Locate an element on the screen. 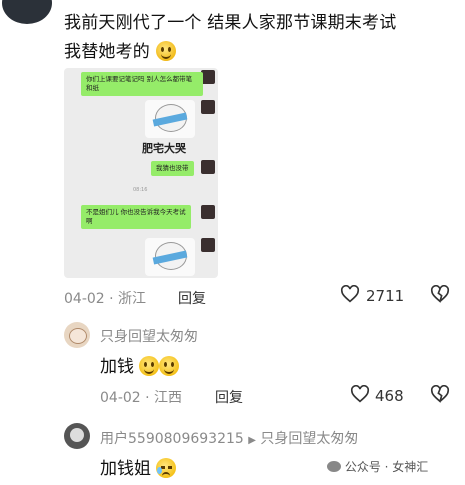 The width and height of the screenshot is (465, 485). poster-avatar is located at coordinates (27, 12).